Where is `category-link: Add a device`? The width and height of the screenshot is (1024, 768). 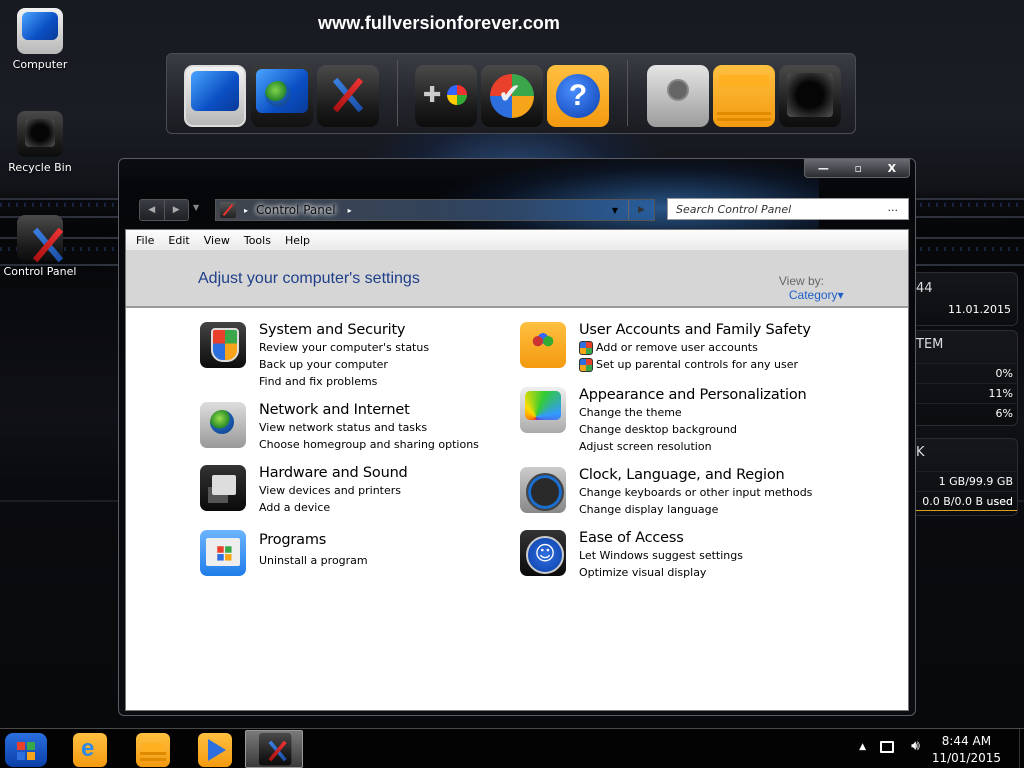
category-link: Add a device is located at coordinates (333, 507).